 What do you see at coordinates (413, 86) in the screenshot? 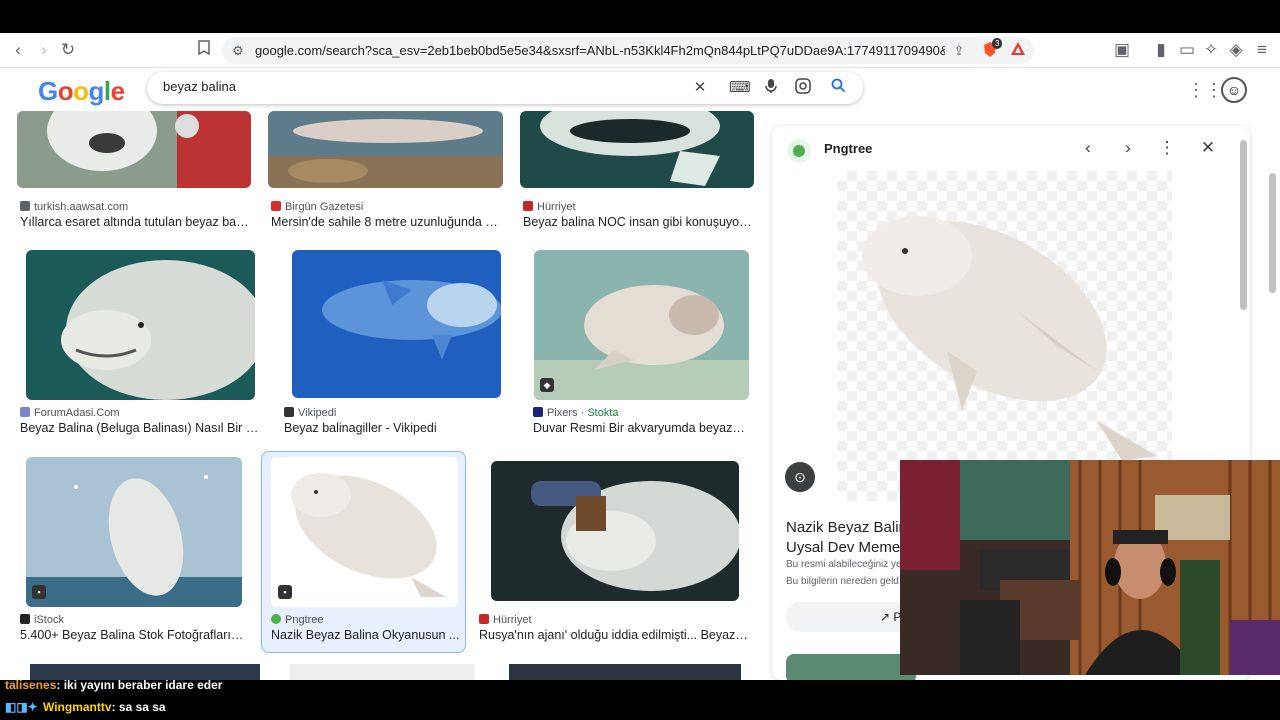
I see `search-input` at bounding box center [413, 86].